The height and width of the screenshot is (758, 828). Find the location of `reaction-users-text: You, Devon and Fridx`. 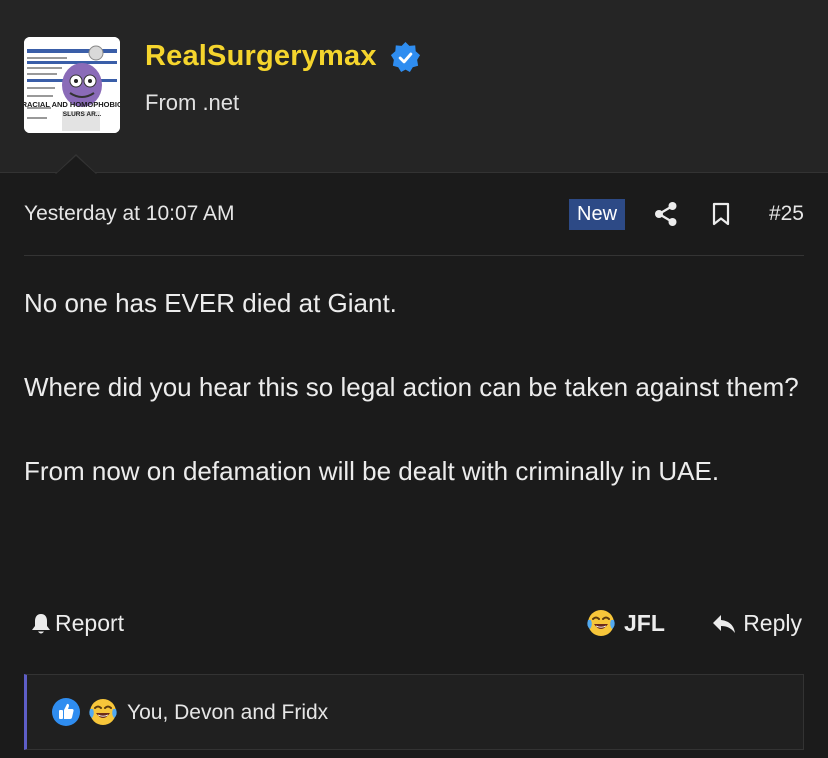

reaction-users-text: You, Devon and Fridx is located at coordinates (227, 713).